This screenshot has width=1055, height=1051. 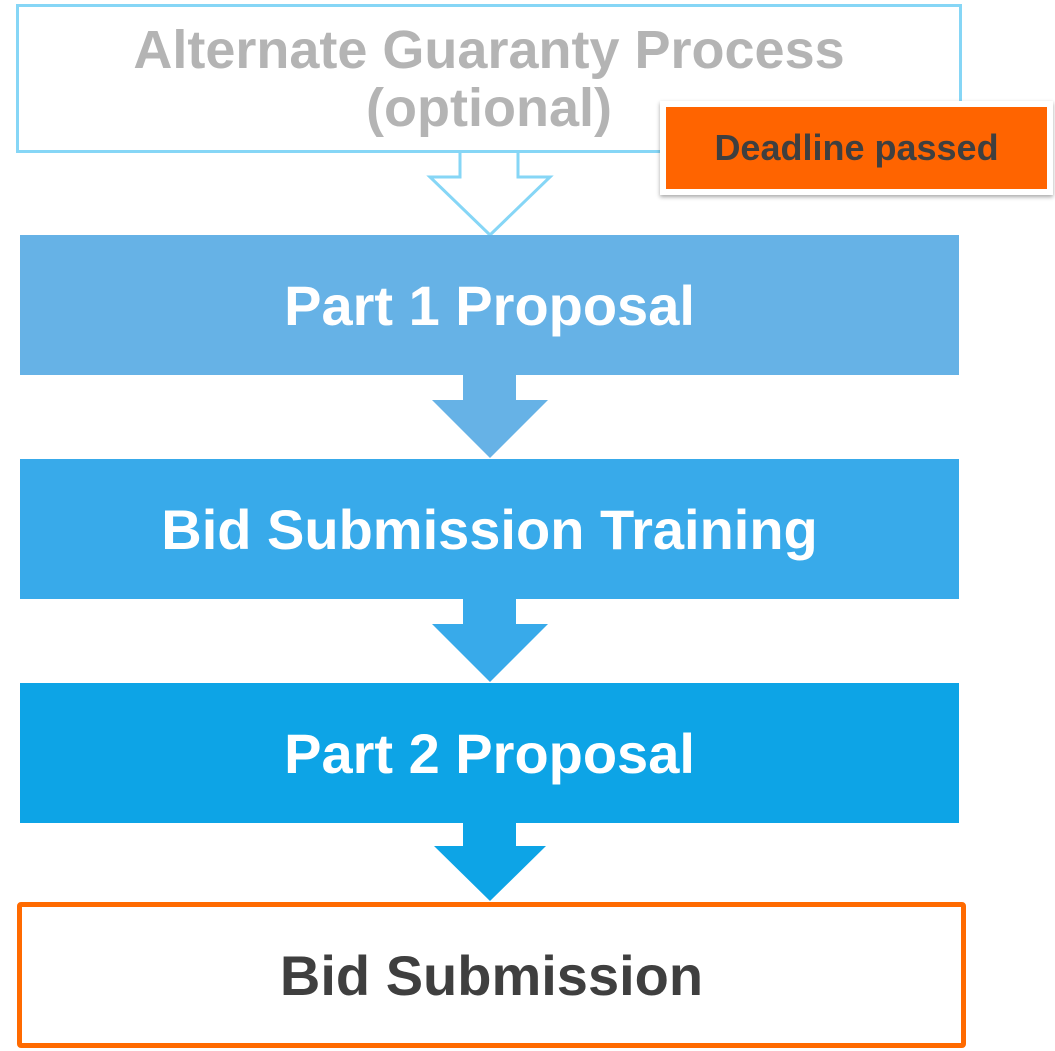 I want to click on step-part-2-proposal: Part 2 Proposal, so click(x=489, y=753).